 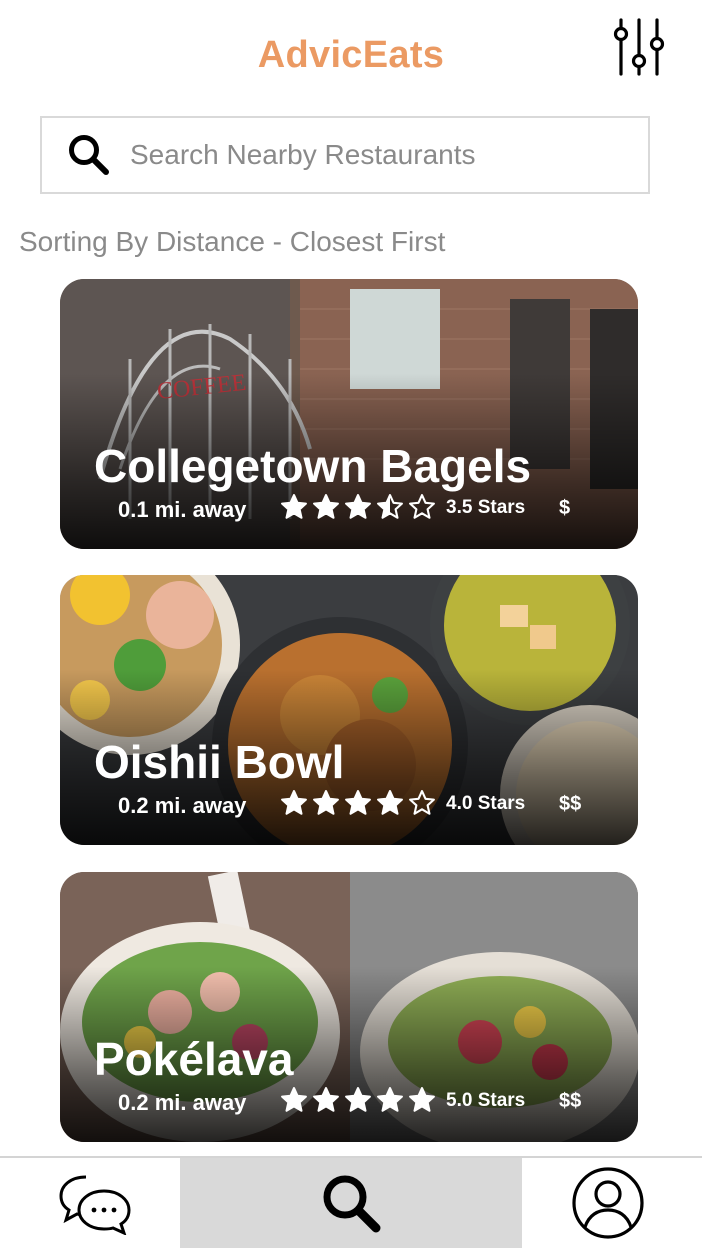 I want to click on profile-icon, so click(x=608, y=1203).